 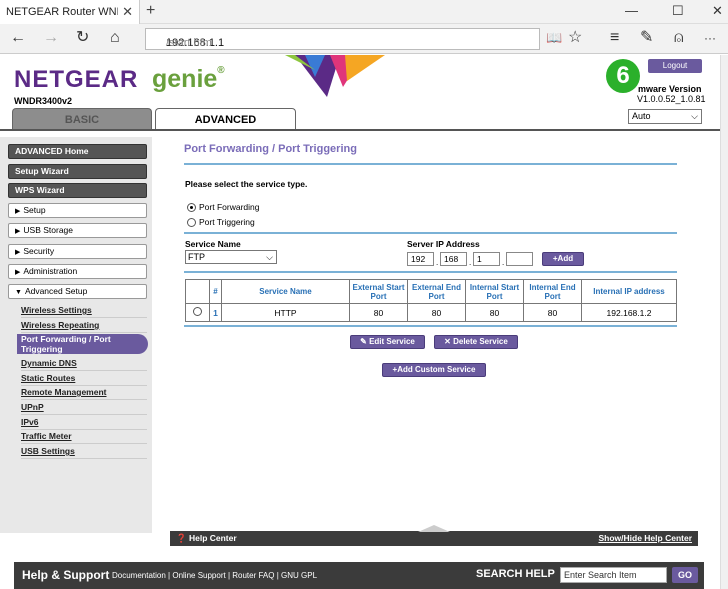 What do you see at coordinates (127, 12) in the screenshot?
I see `tab-close-icon: ✕` at bounding box center [127, 12].